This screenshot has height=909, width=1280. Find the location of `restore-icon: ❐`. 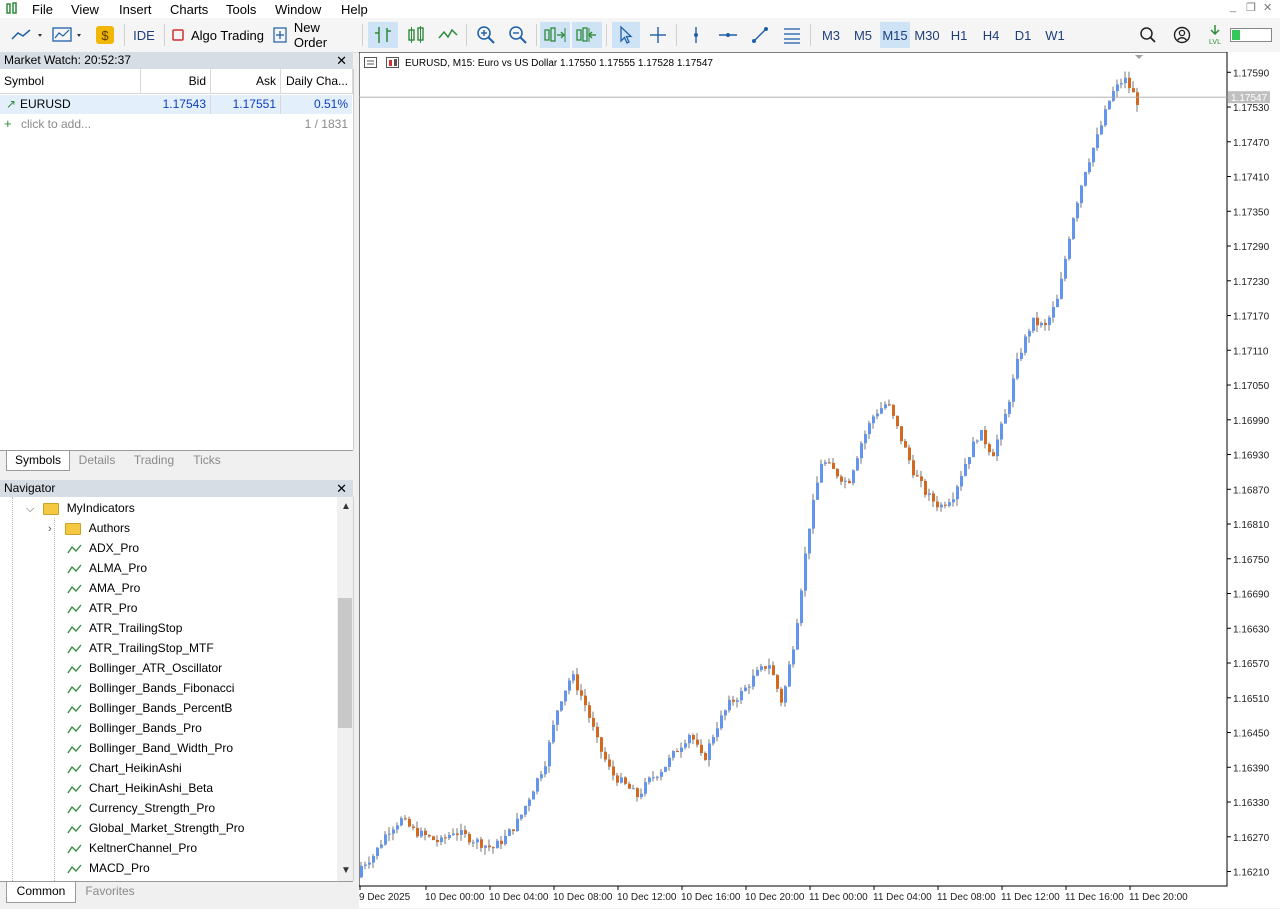

restore-icon: ❐ is located at coordinates (1251, 7).